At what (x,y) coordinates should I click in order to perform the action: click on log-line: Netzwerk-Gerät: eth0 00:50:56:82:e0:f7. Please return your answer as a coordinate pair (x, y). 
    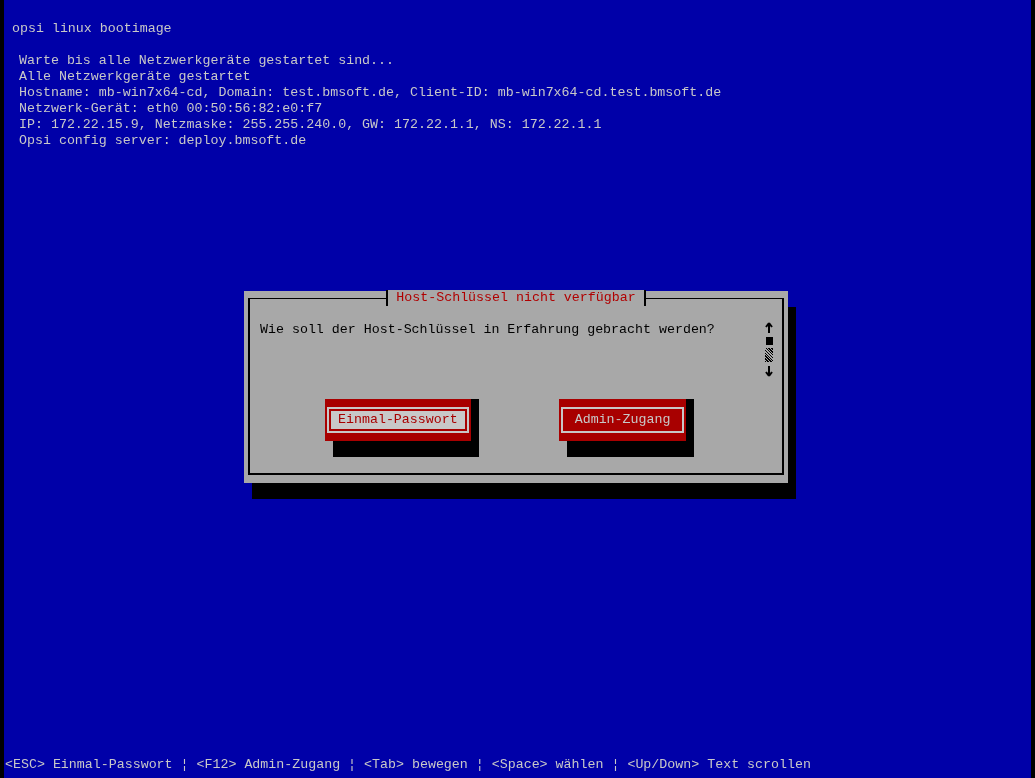
    Looking at the image, I should click on (171, 109).